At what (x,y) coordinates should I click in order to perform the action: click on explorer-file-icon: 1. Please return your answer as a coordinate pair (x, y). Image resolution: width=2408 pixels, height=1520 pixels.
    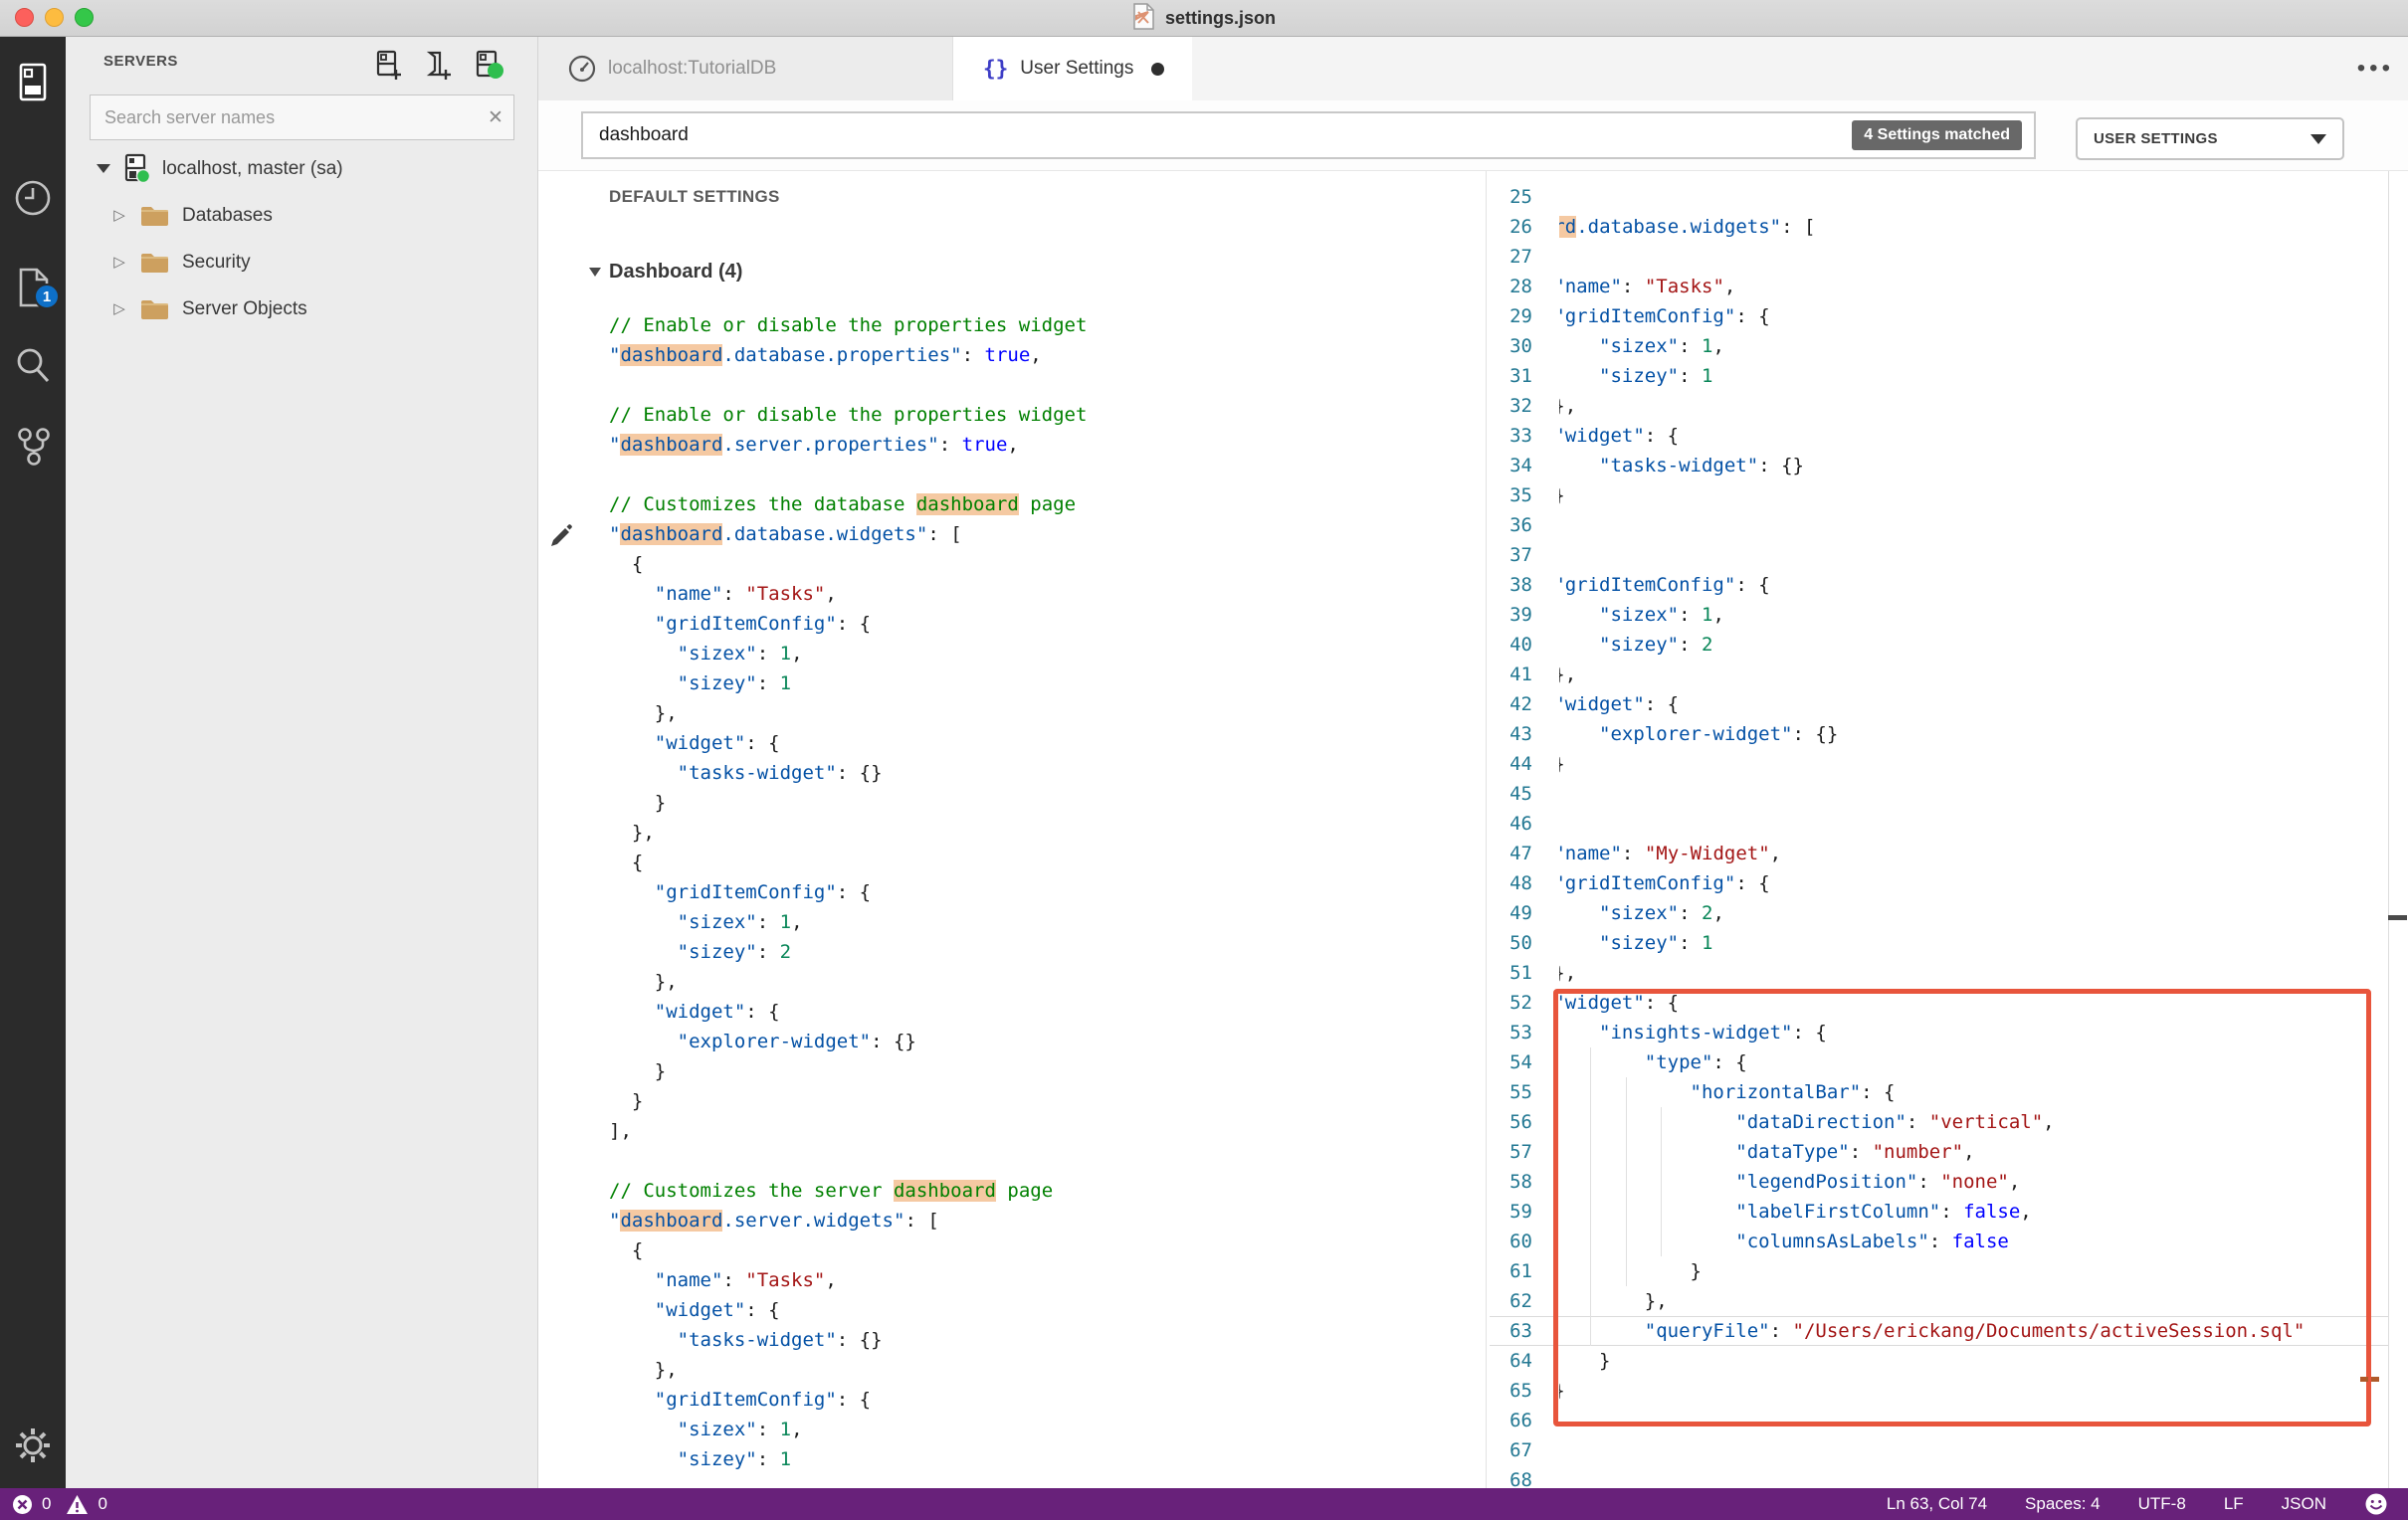
    Looking at the image, I should click on (33, 287).